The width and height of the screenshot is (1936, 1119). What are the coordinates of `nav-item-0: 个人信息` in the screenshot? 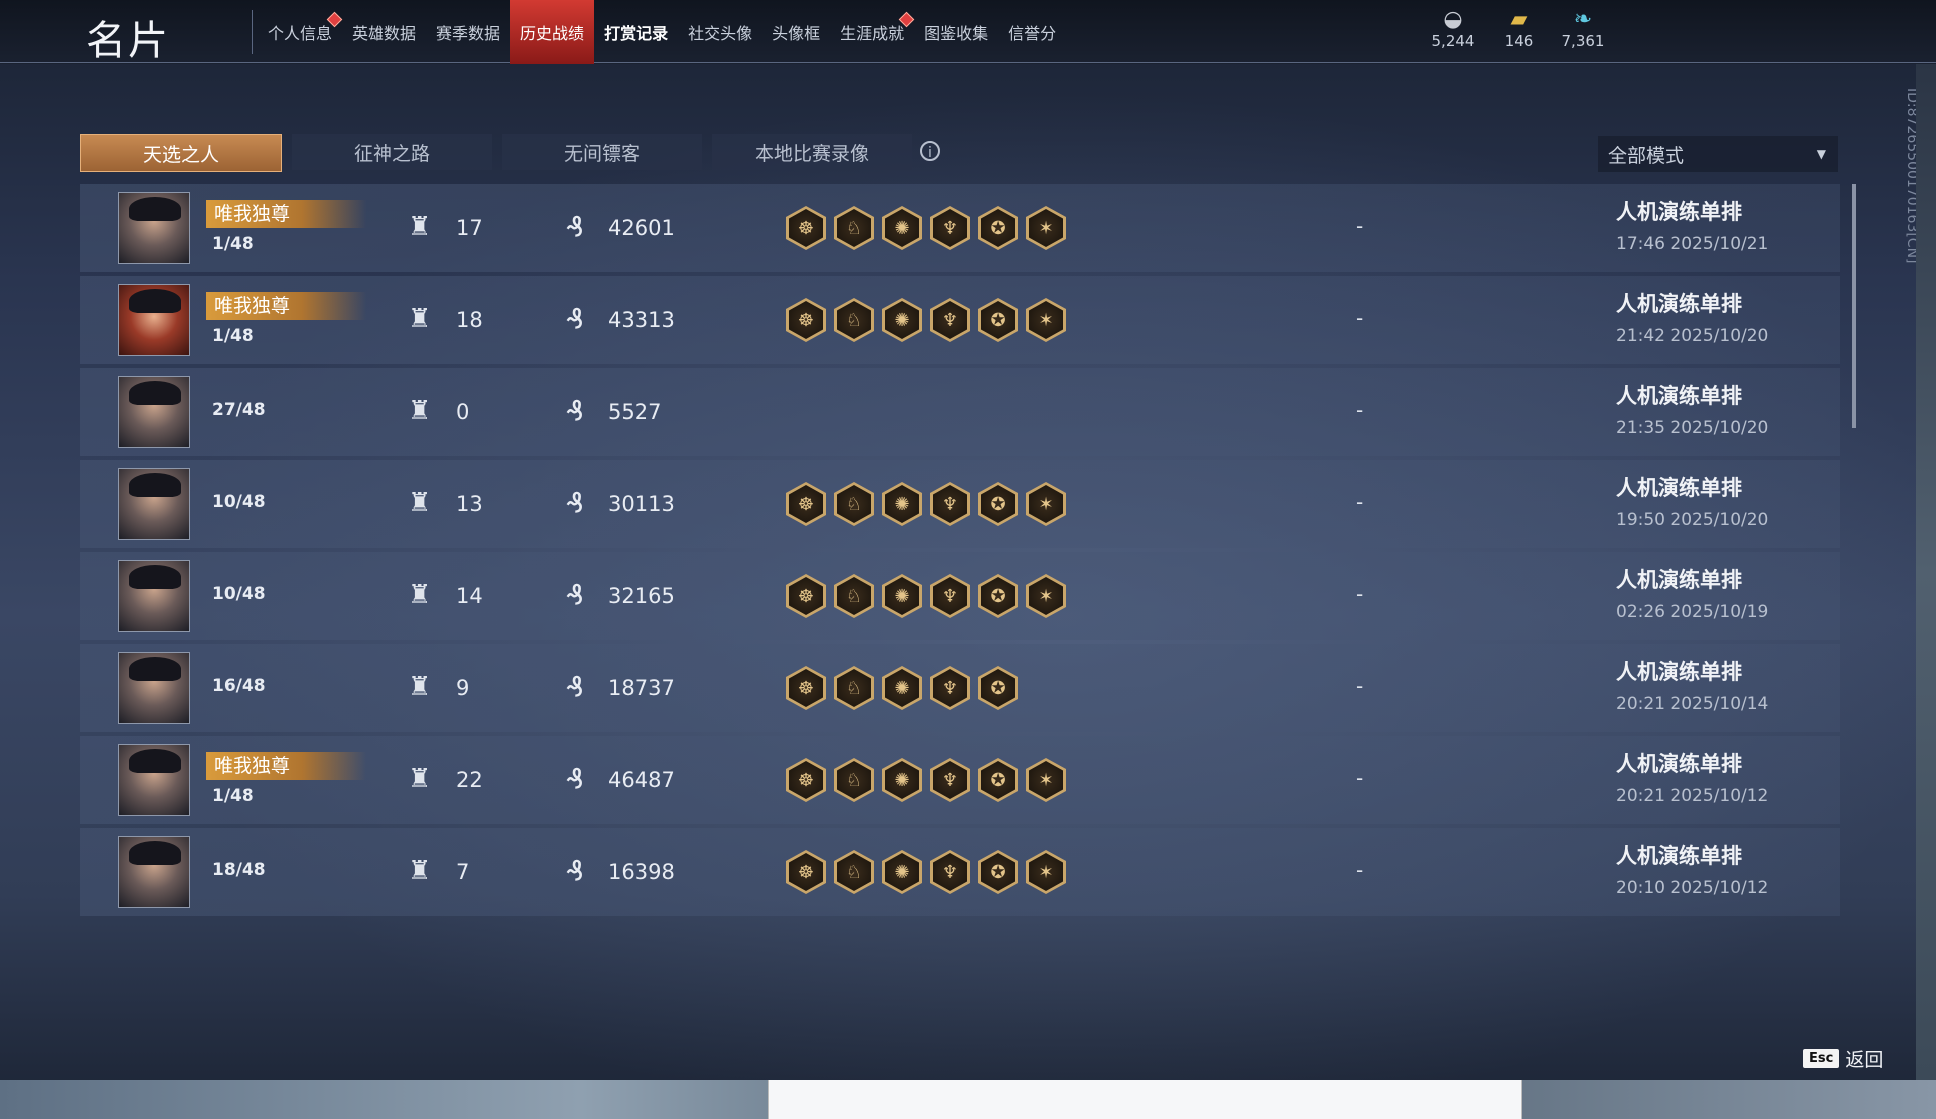 It's located at (300, 32).